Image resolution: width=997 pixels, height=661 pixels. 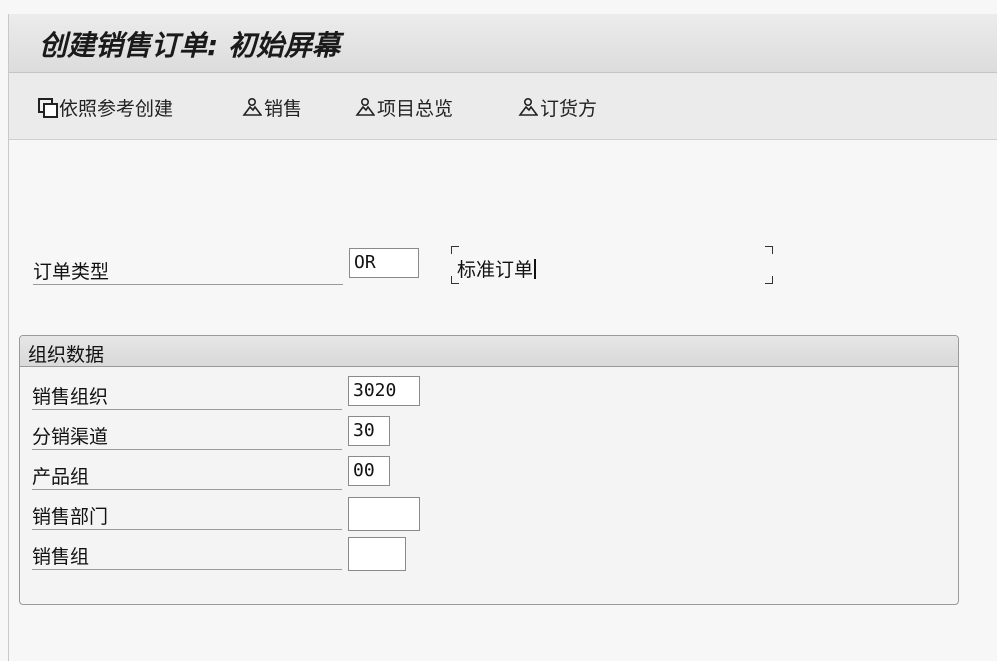 I want to click on sales-office-label: 销售部门, so click(x=187, y=516).